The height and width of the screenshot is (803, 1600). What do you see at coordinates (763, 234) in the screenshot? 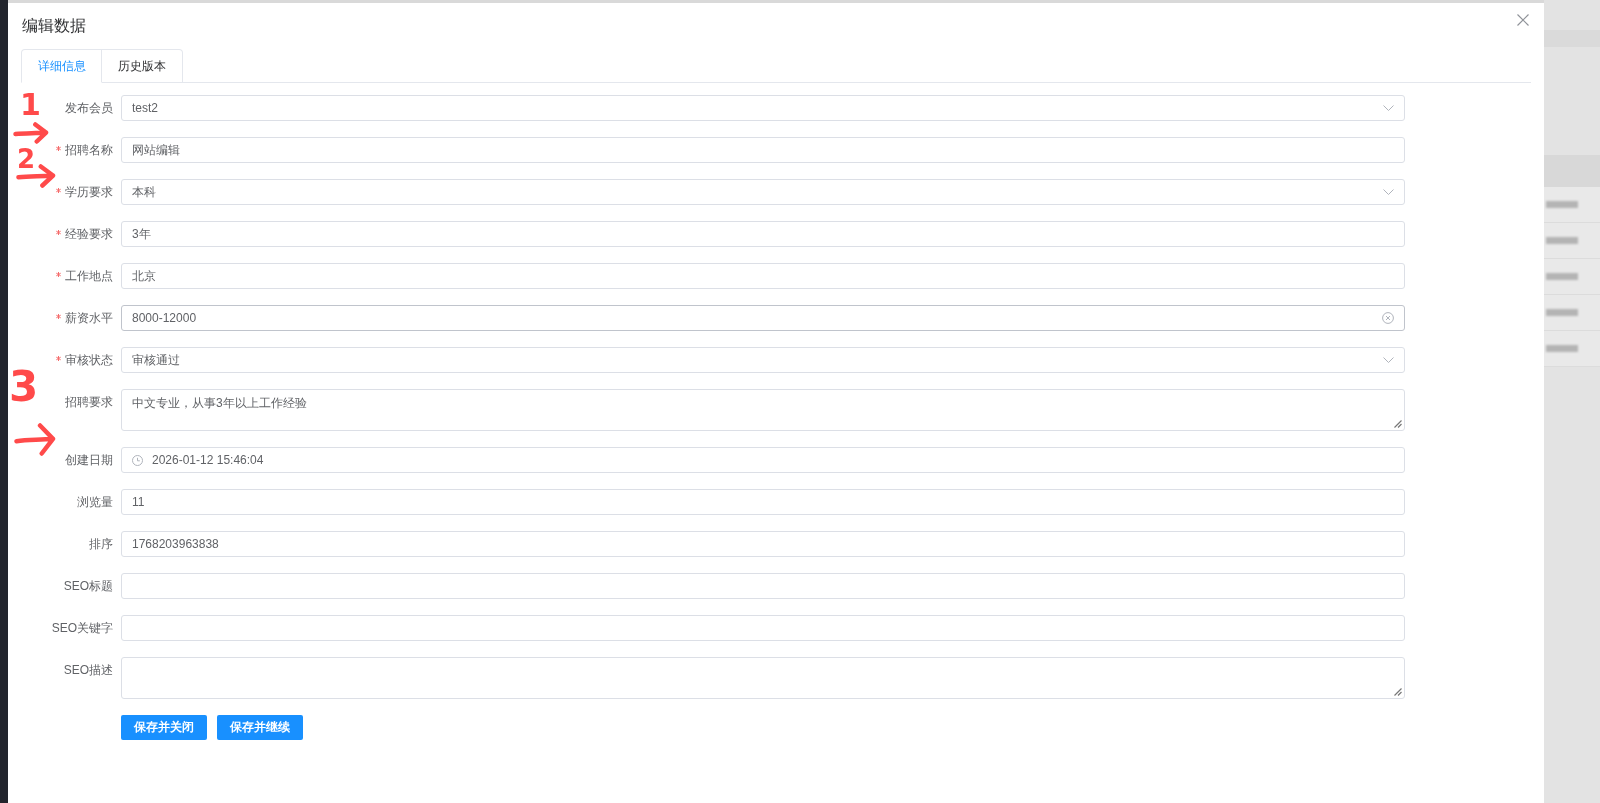
I see `input-field: 3年` at bounding box center [763, 234].